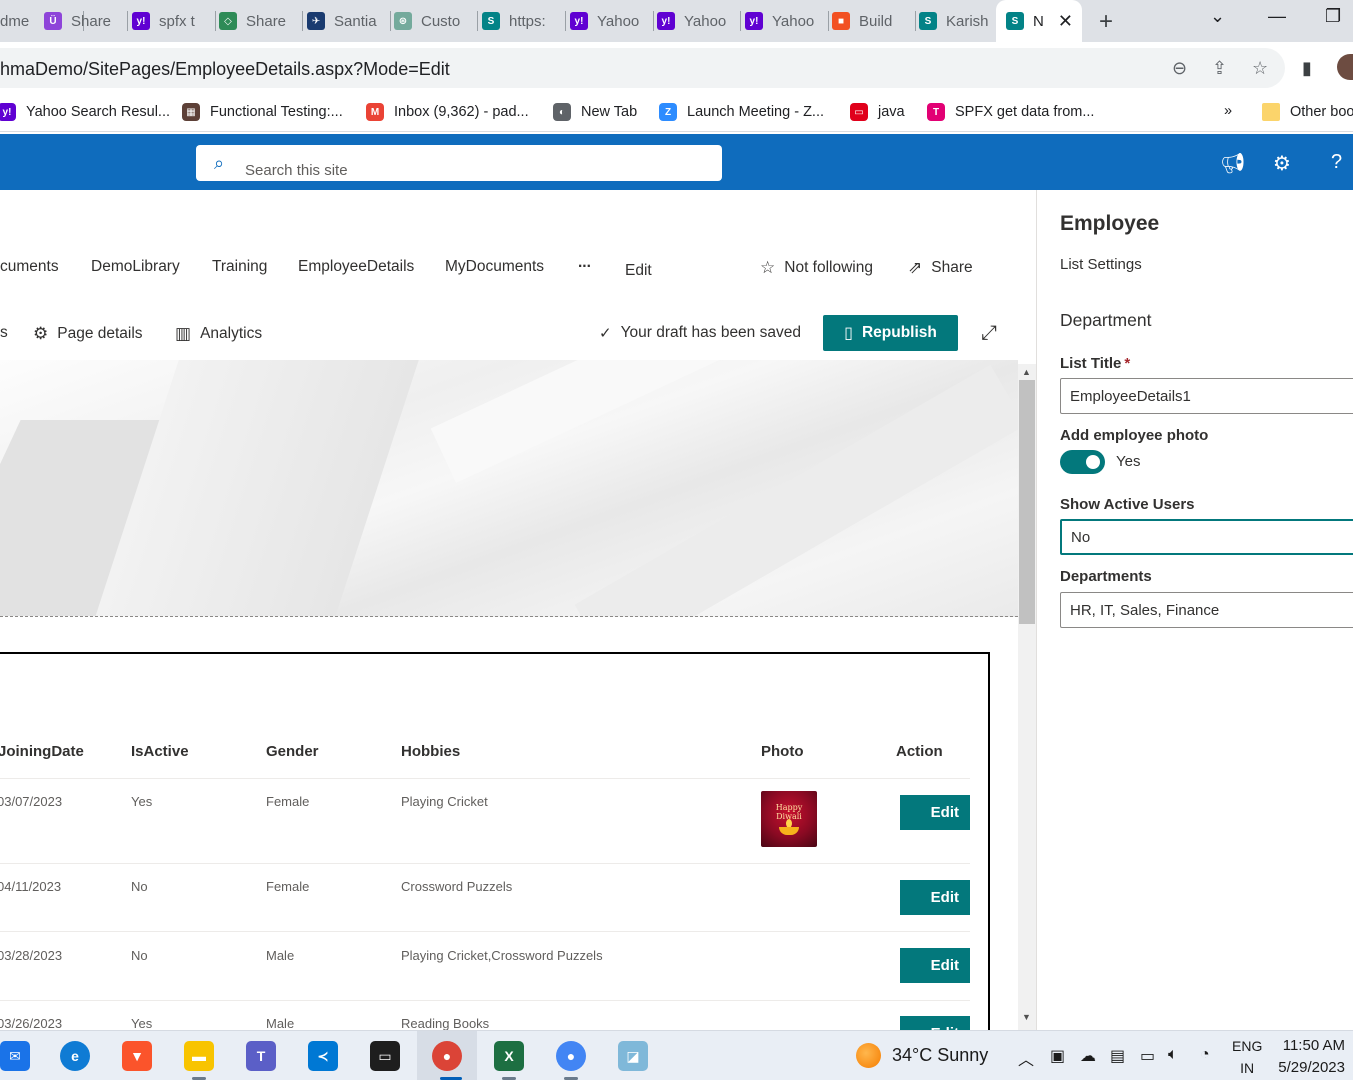 This screenshot has width=1353, height=1080. I want to click on nav-employeedetails: EmployeeDetails, so click(356, 267).